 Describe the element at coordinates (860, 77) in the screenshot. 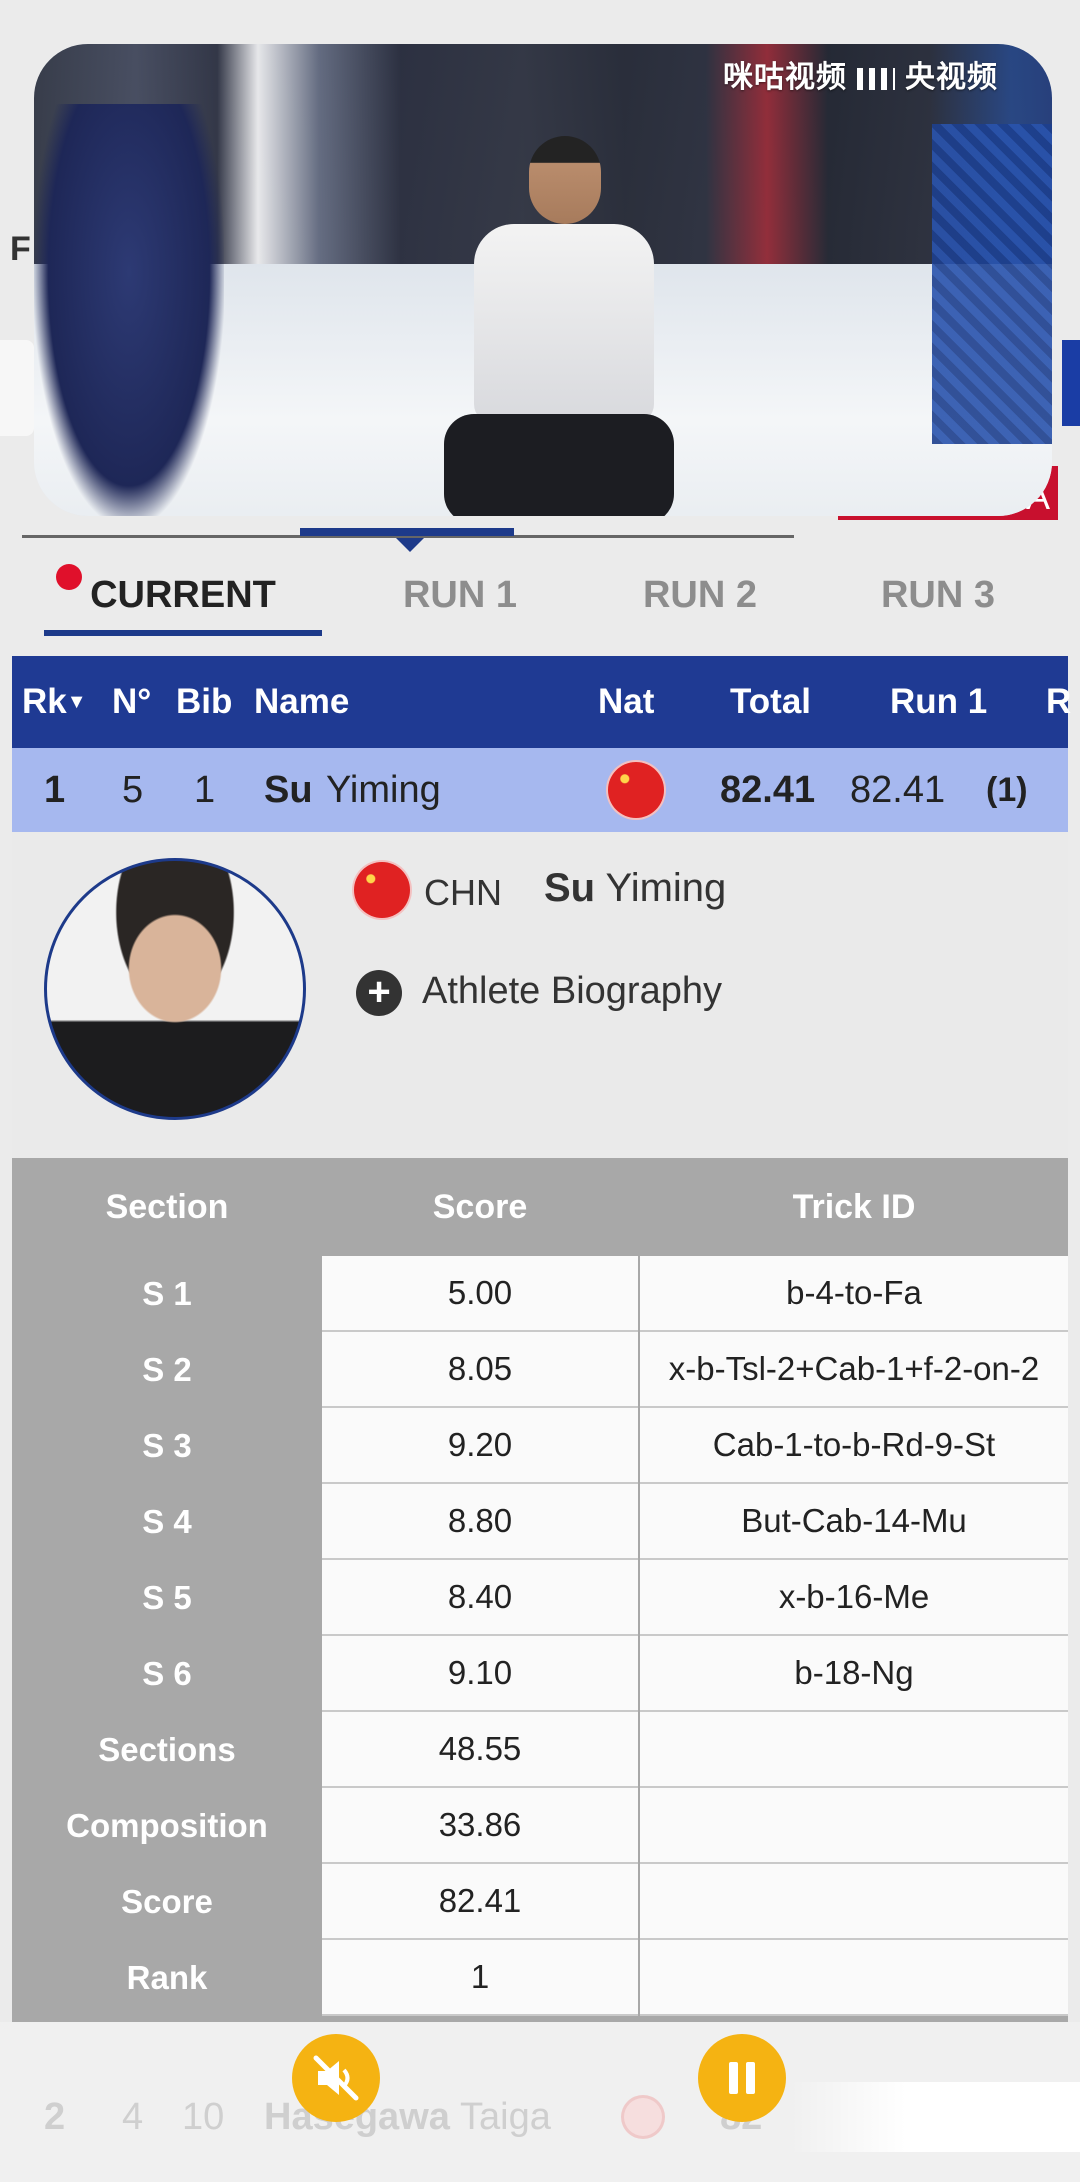

I see `broadcaster-watermark: 咪咕视频 央视频` at that location.